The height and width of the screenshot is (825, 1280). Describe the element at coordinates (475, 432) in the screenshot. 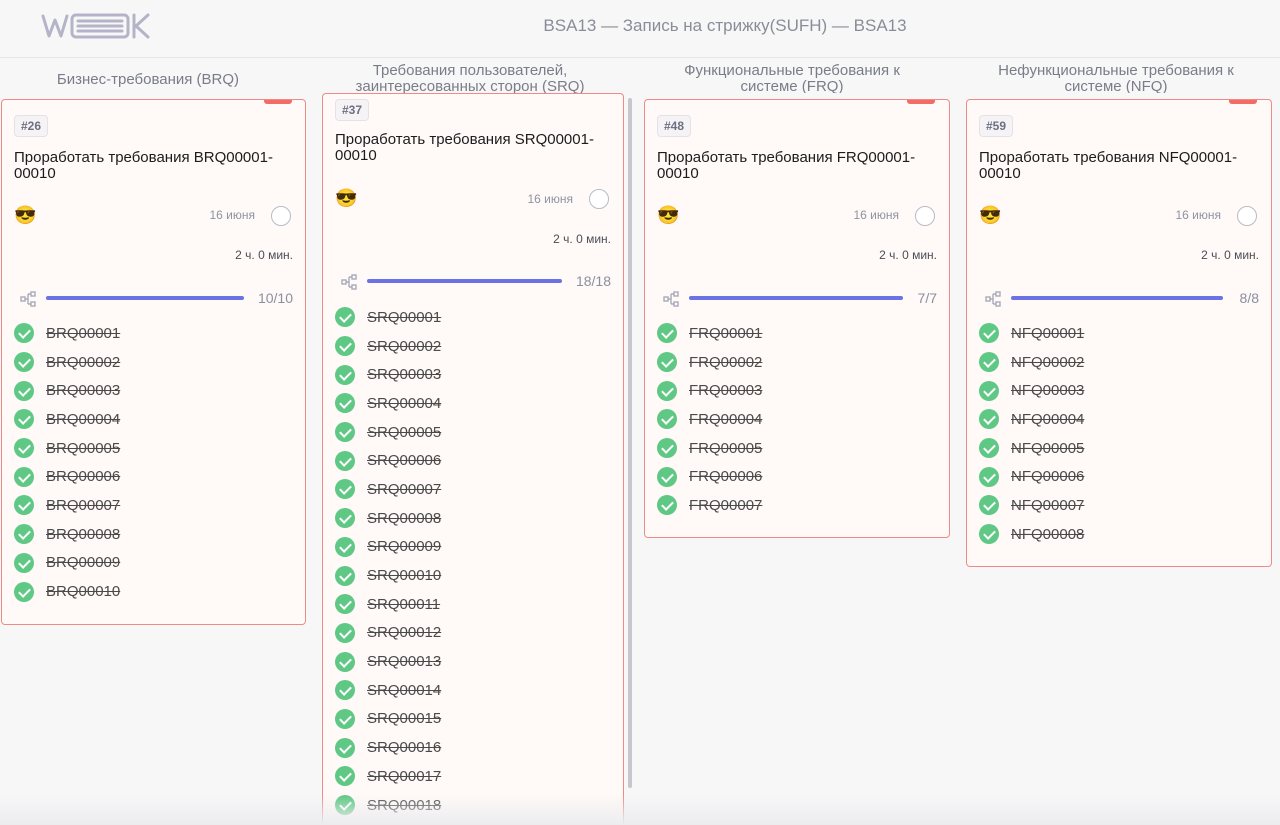

I see `subtask-item: SRQ00005` at that location.